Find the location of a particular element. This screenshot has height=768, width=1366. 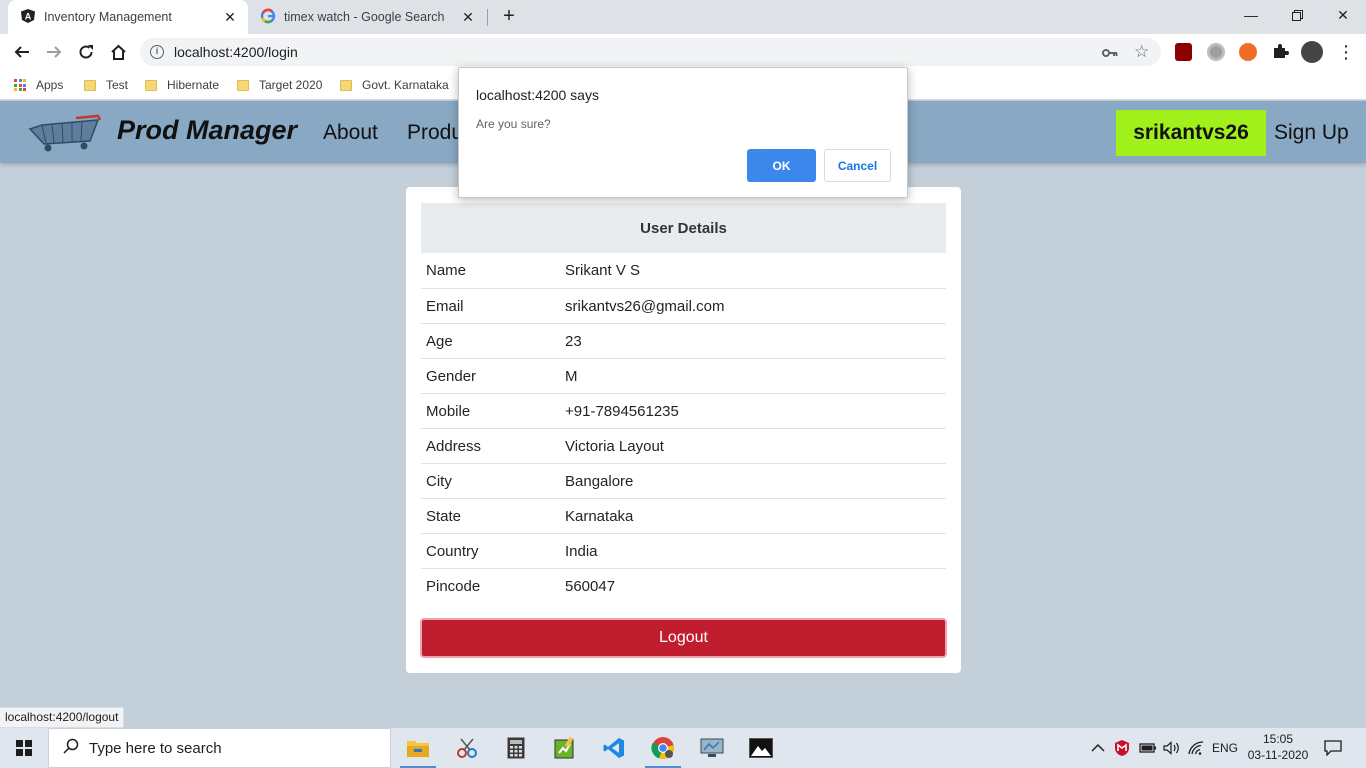

username-button: srikantvs26 is located at coordinates (1191, 133).